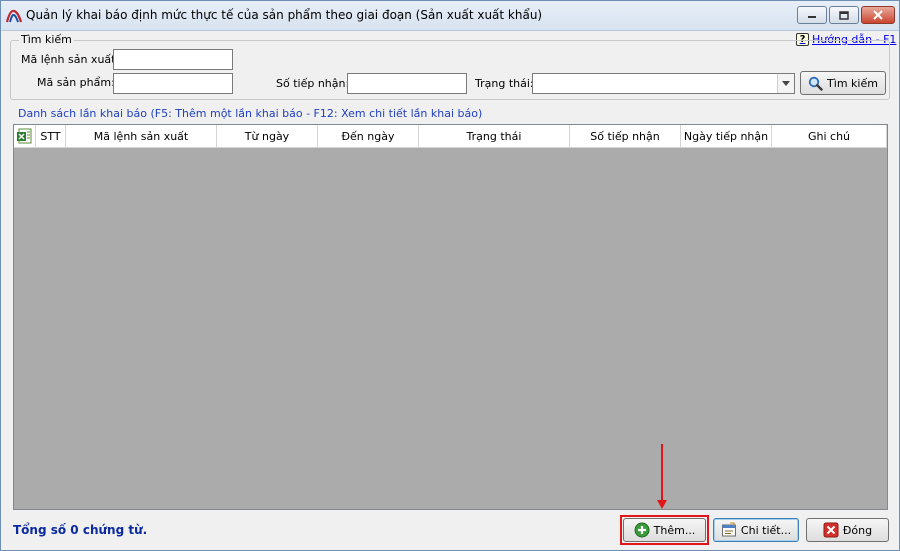 Image resolution: width=900 pixels, height=551 pixels. I want to click on search-button: Tìm kiếm, so click(843, 83).